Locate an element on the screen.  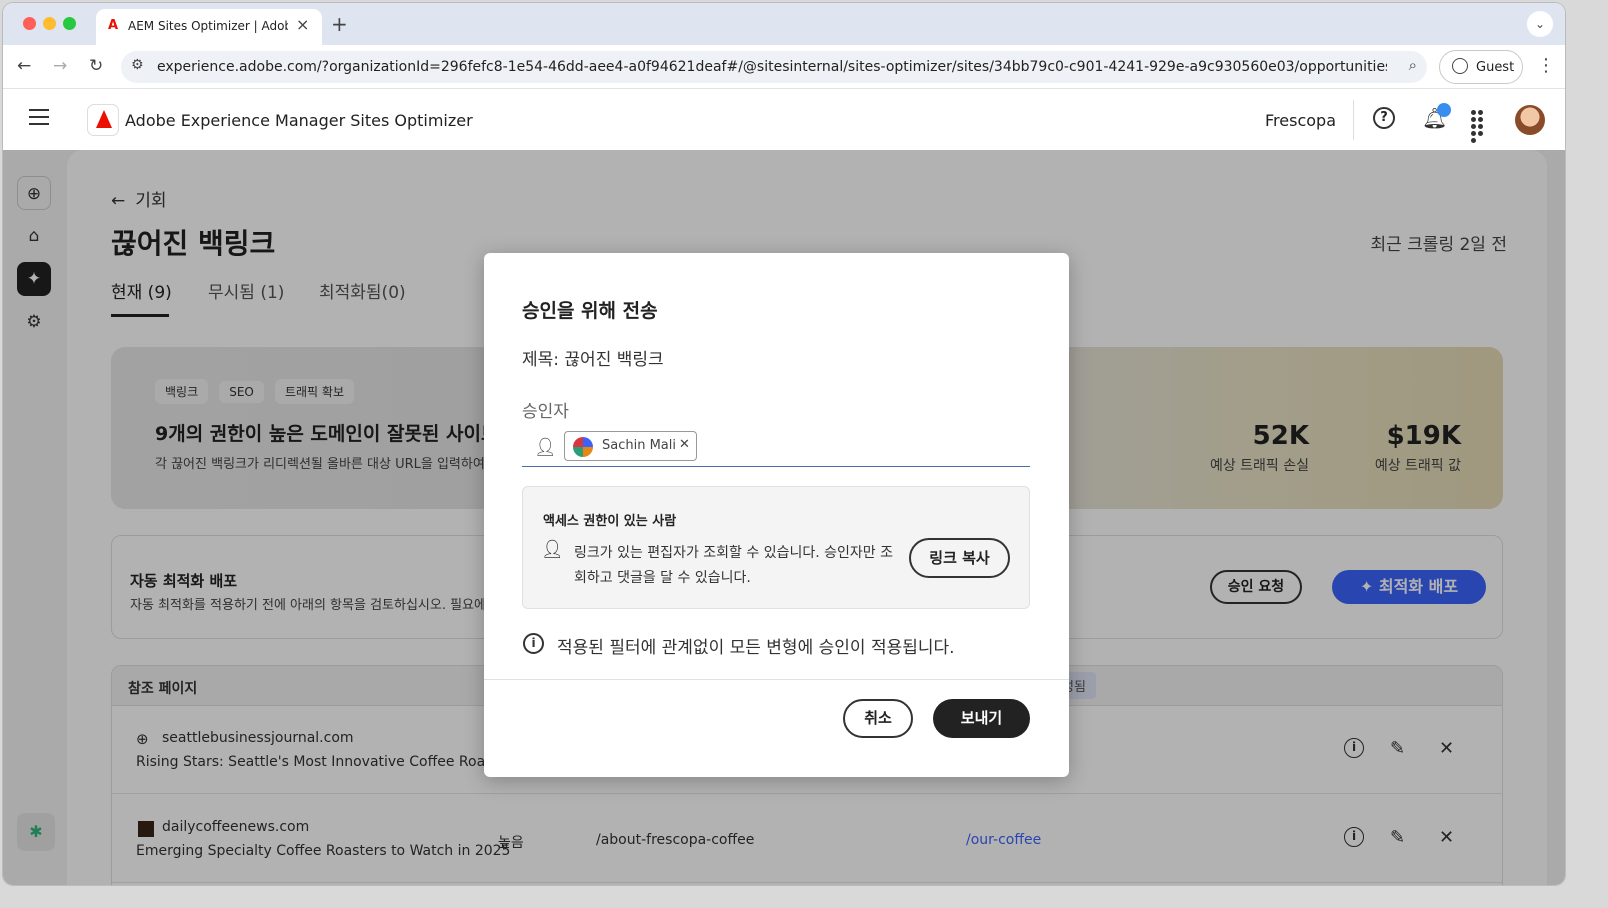
adobe-a-icon is located at coordinates (104, 119).